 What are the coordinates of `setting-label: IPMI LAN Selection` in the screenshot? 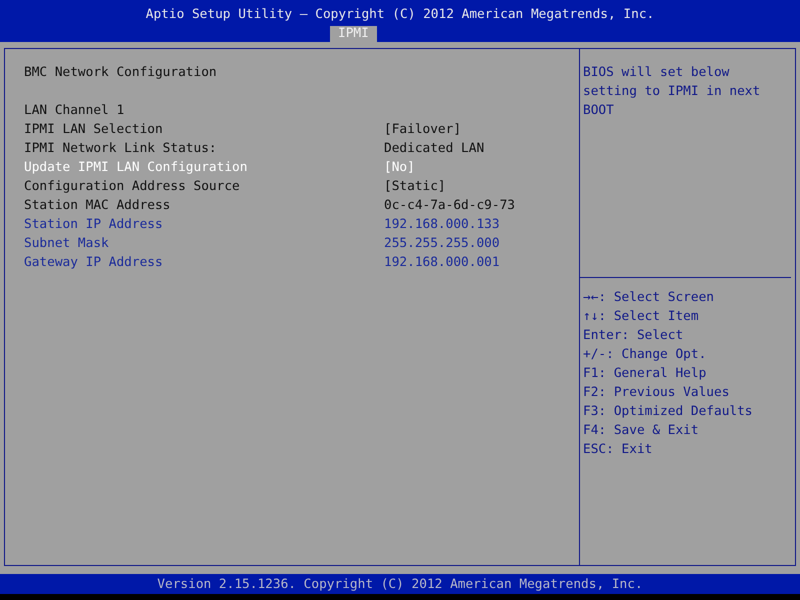 It's located at (94, 129).